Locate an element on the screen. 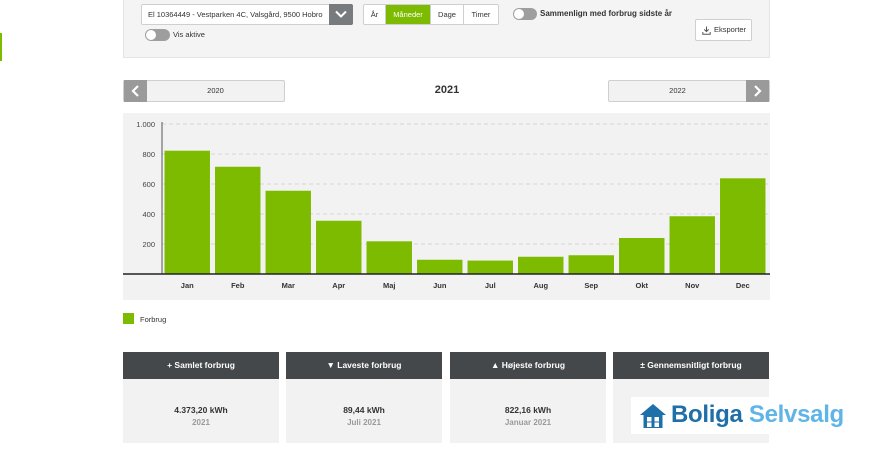 The width and height of the screenshot is (886, 458). stat-title-total: + Samlet forbrug is located at coordinates (201, 365).